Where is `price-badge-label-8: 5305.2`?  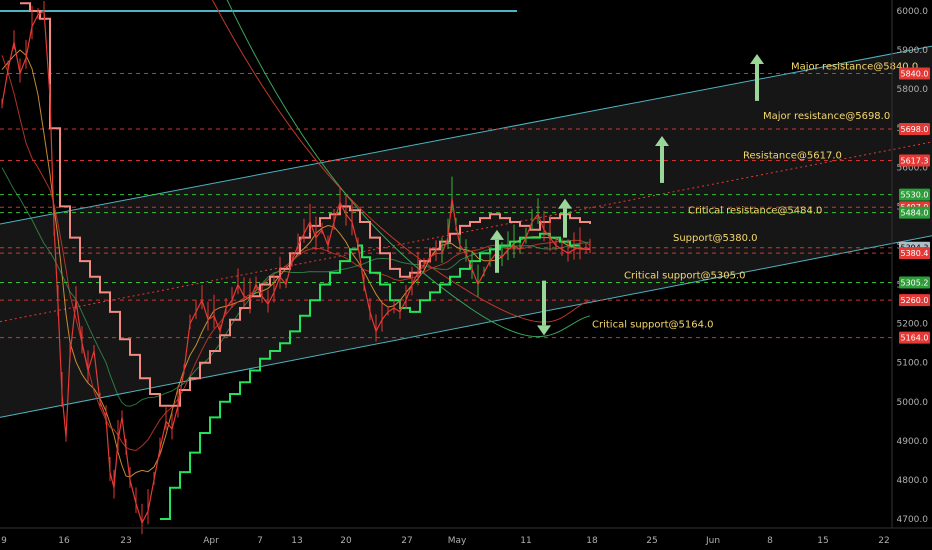
price-badge-label-8: 5305.2 is located at coordinates (915, 283).